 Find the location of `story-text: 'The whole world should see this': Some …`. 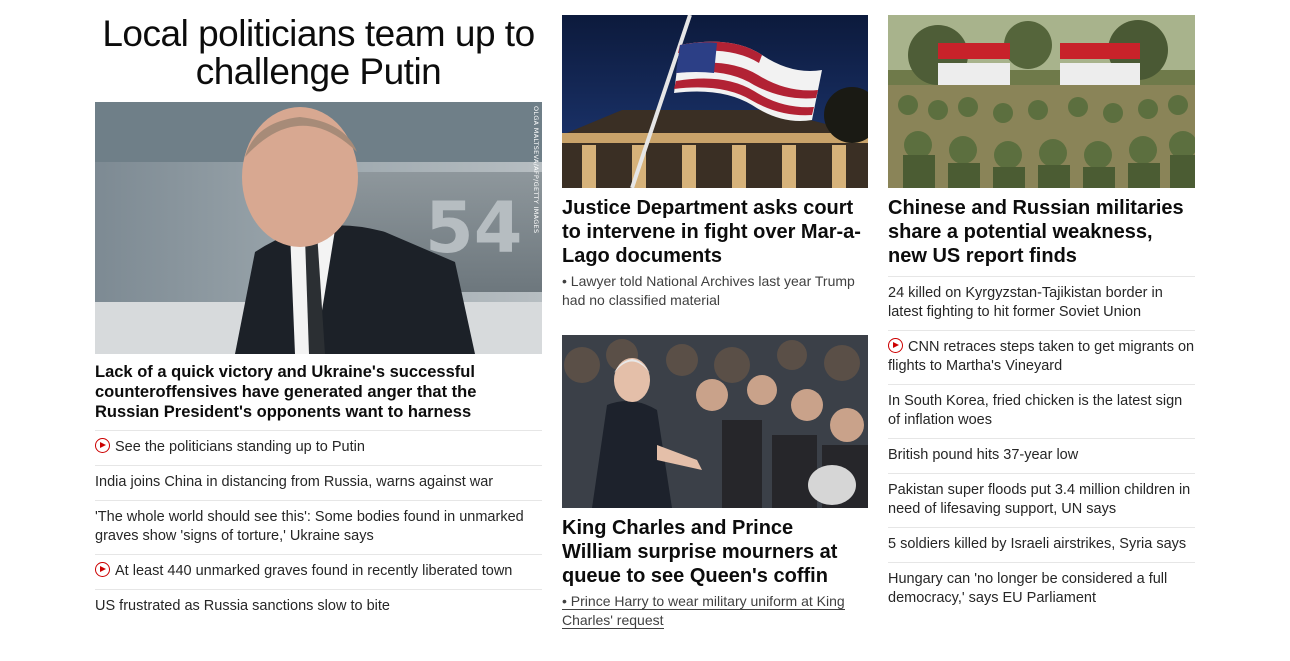

story-text: 'The whole world should see this': Some … is located at coordinates (309, 526).